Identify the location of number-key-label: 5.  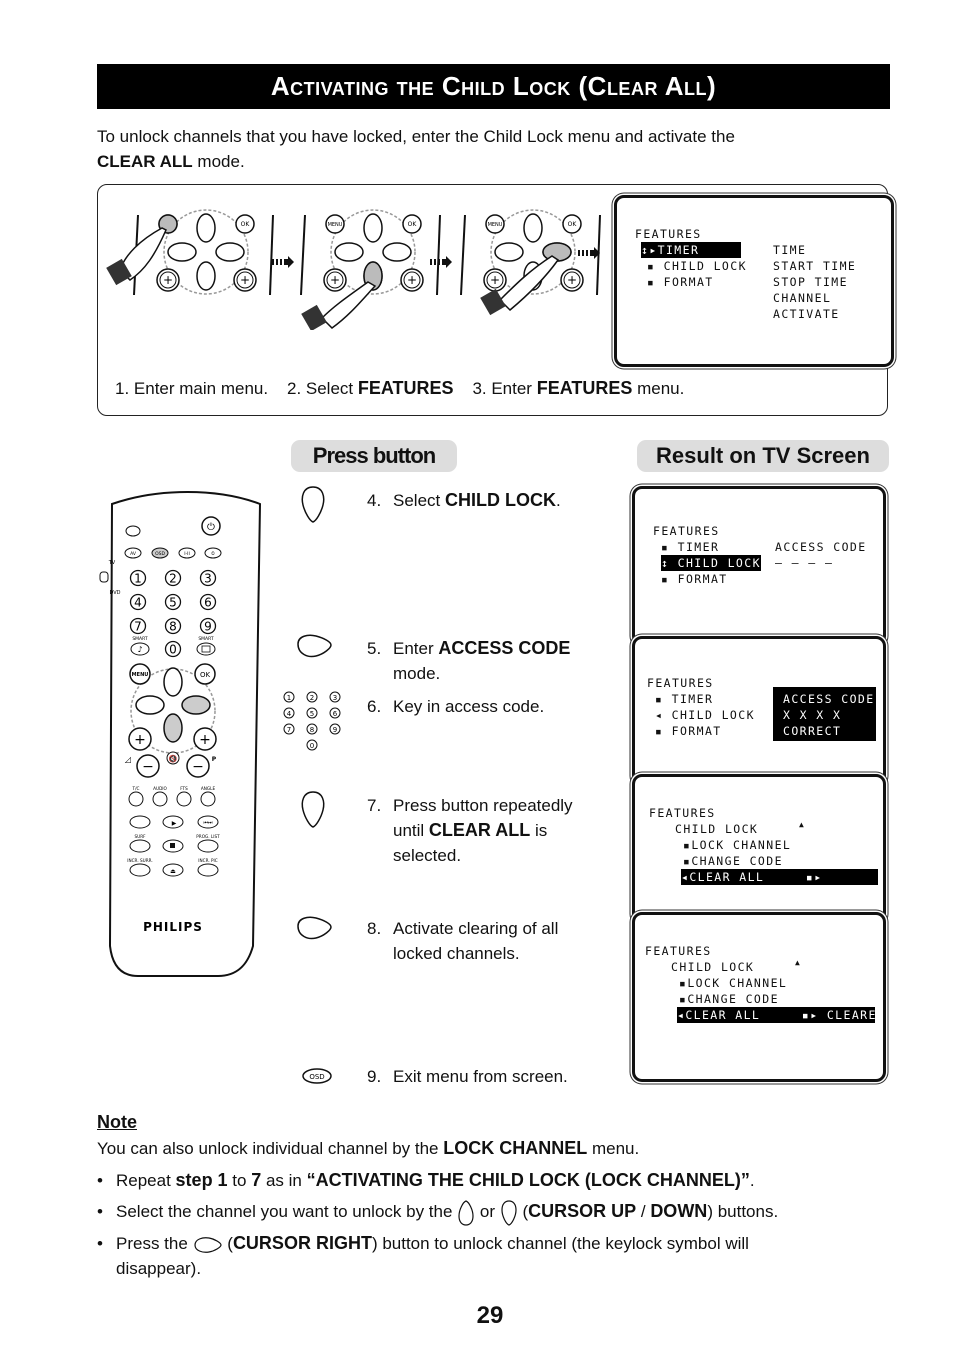
(312, 714).